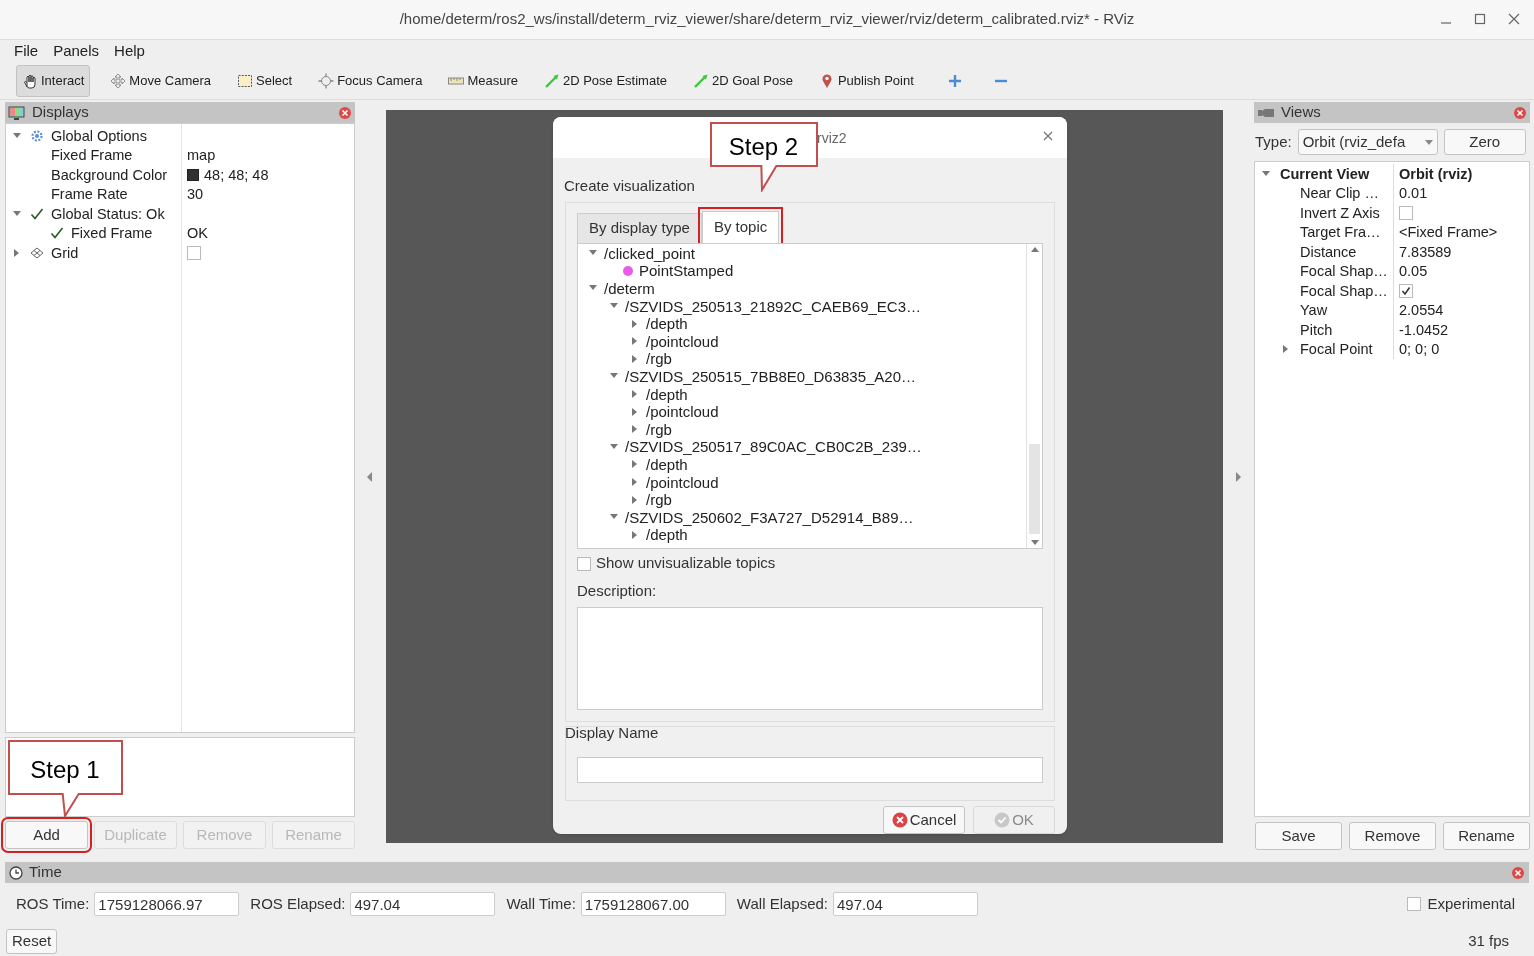 The width and height of the screenshot is (1534, 956). Describe the element at coordinates (1406, 290) in the screenshot. I see `checkbox-checked` at that location.